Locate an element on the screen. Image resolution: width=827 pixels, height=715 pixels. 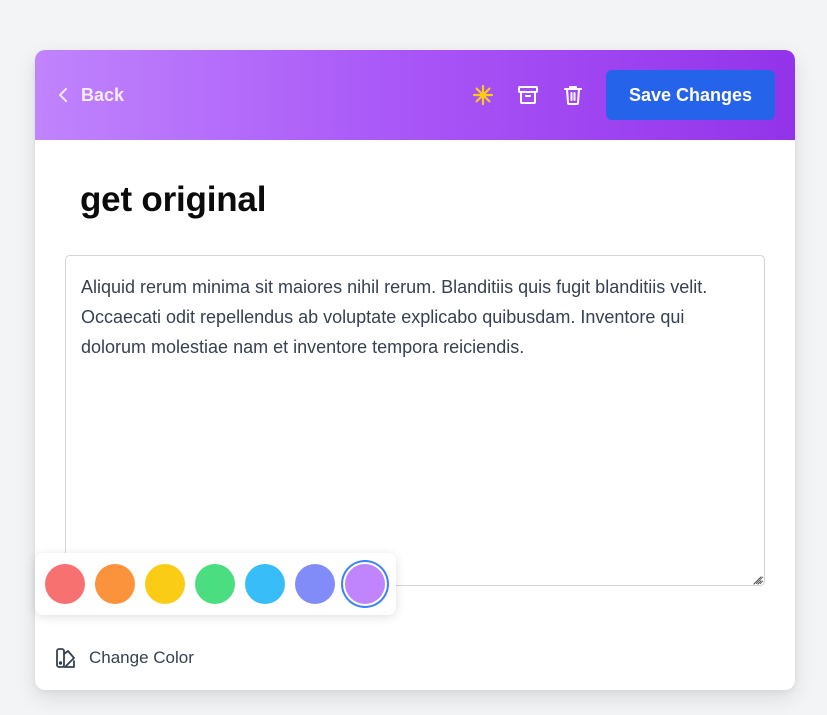
color-palette is located at coordinates (215, 584).